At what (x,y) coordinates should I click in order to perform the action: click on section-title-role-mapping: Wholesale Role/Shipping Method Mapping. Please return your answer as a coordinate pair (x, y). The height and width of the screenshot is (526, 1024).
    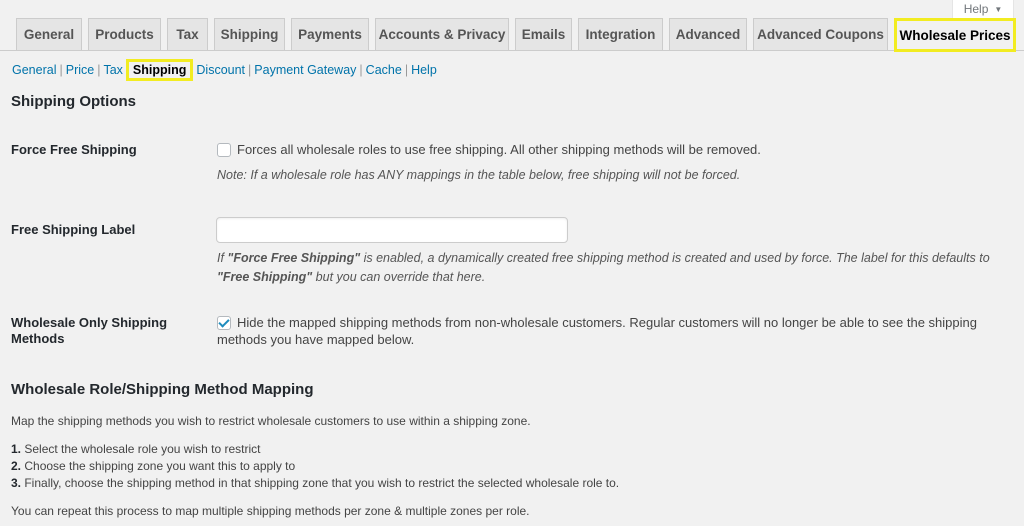
    Looking at the image, I should click on (162, 389).